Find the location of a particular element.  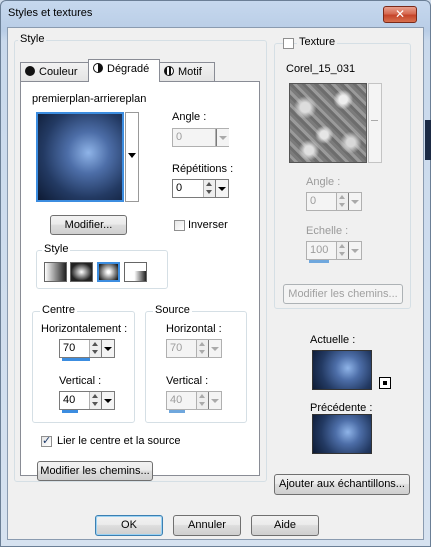

cancel-button: Annuler is located at coordinates (207, 525).